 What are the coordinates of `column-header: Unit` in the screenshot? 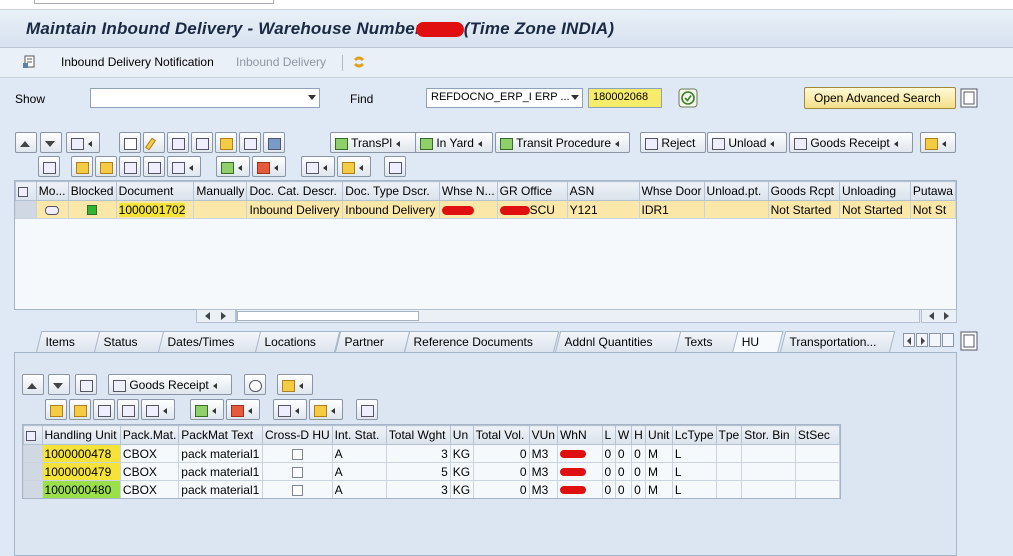 It's located at (659, 435).